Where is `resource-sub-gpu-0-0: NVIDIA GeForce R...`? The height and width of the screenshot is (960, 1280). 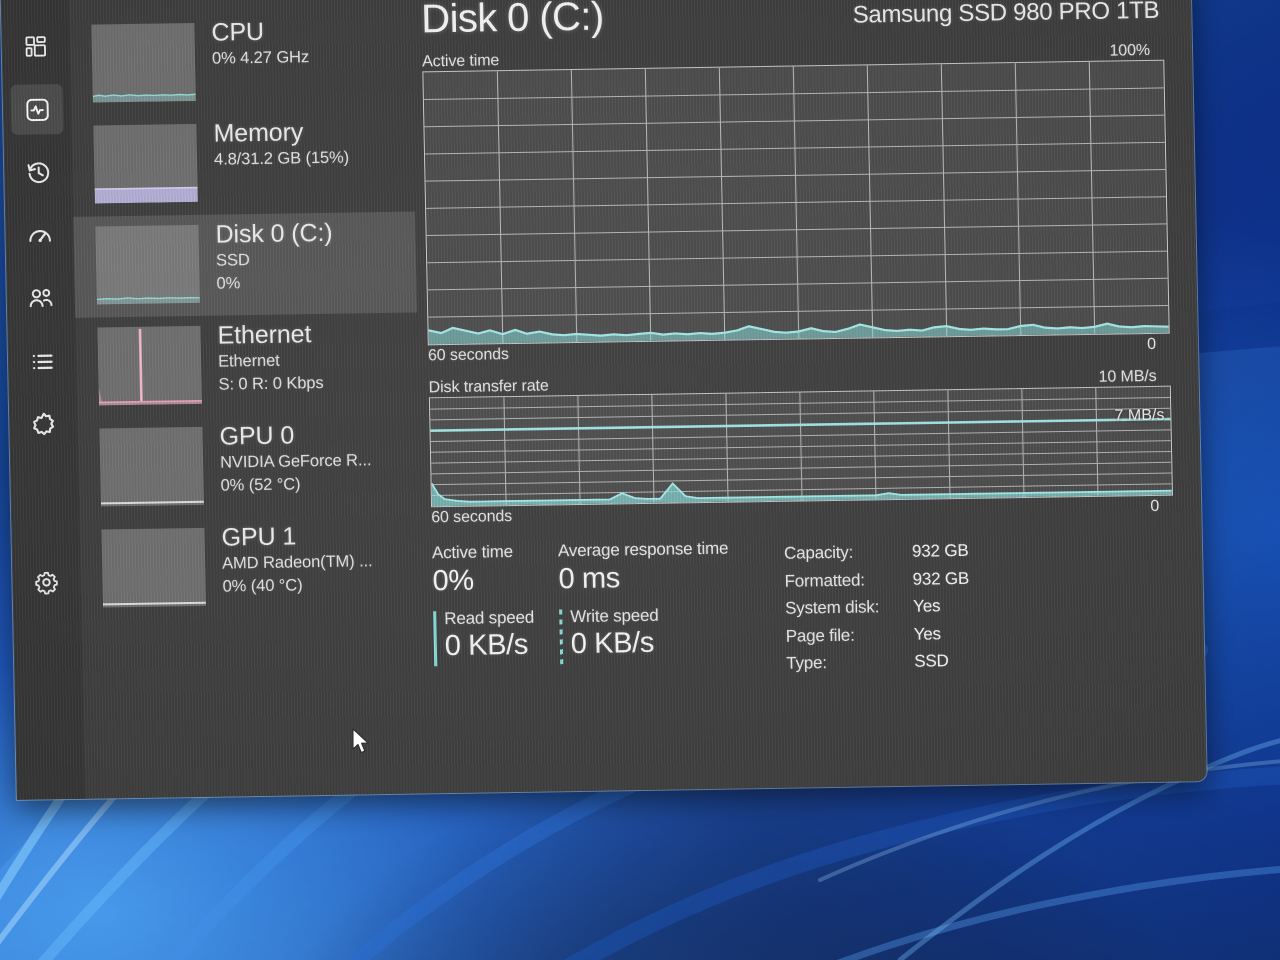 resource-sub-gpu-0-0: NVIDIA GeForce R... is located at coordinates (295, 461).